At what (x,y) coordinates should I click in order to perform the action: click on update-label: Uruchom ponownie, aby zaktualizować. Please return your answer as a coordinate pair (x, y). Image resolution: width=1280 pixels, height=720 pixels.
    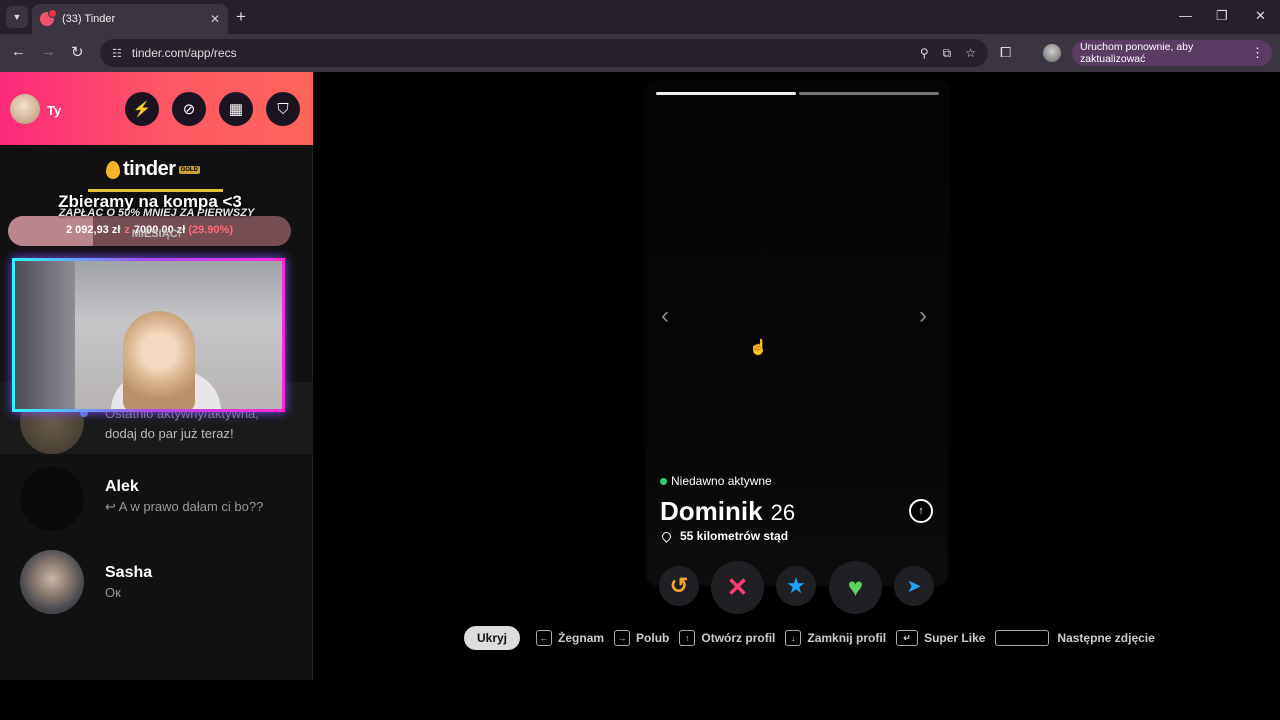
    Looking at the image, I should click on (1137, 53).